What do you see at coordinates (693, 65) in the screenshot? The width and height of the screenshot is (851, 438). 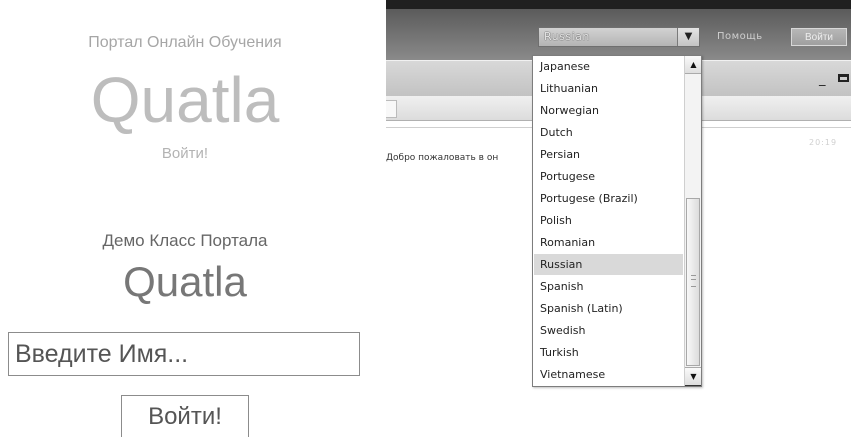 I see `arrow-up-icon: ▲` at bounding box center [693, 65].